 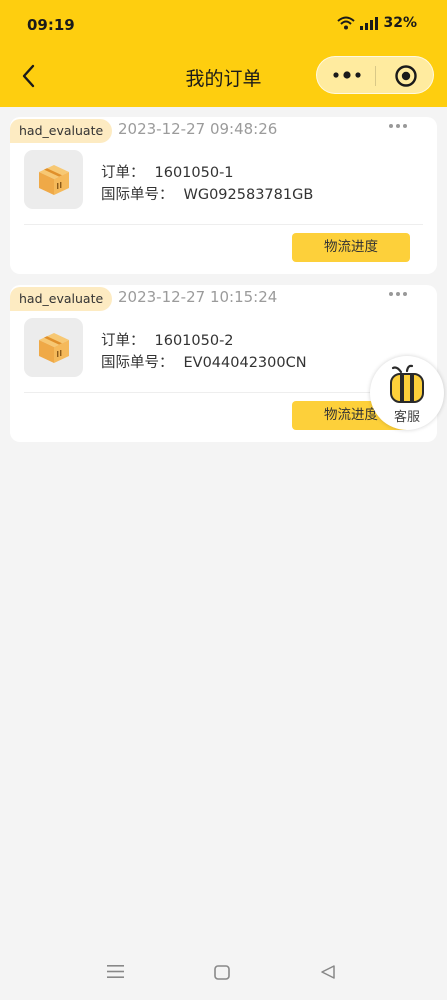 I want to click on status-indicators: 32%, so click(x=377, y=23).